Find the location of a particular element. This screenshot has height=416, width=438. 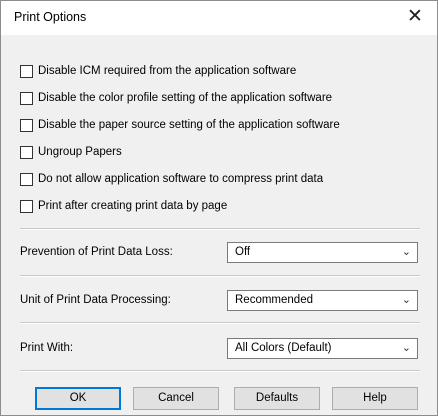

unit-value: Recommended is located at coordinates (274, 300).